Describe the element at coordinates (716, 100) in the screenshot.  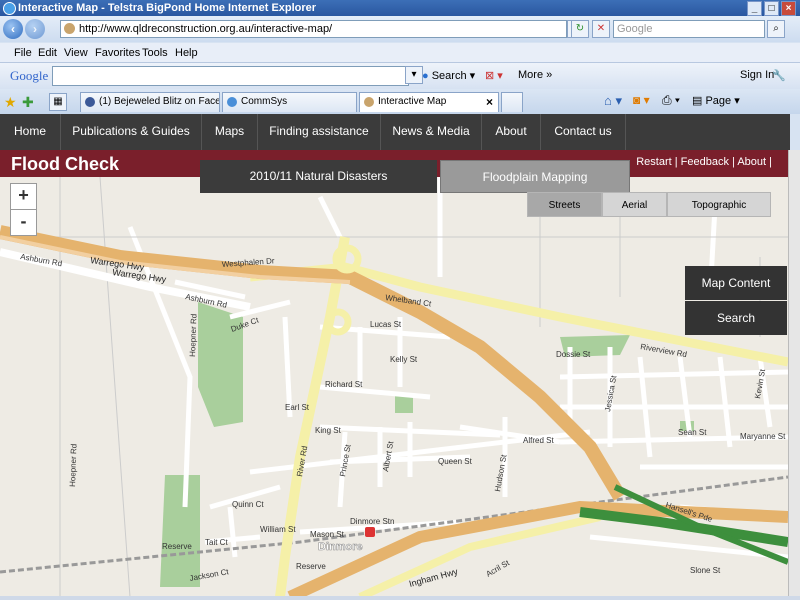
I see `page-menu: ▤ Page ▾` at that location.